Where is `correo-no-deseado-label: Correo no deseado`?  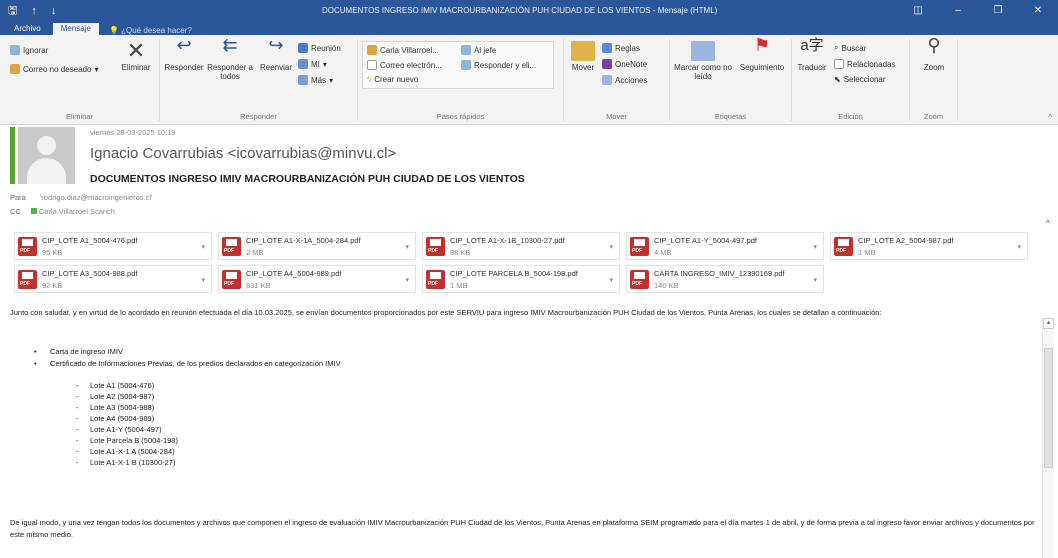
correo-no-deseado-label: Correo no deseado is located at coordinates (57, 69).